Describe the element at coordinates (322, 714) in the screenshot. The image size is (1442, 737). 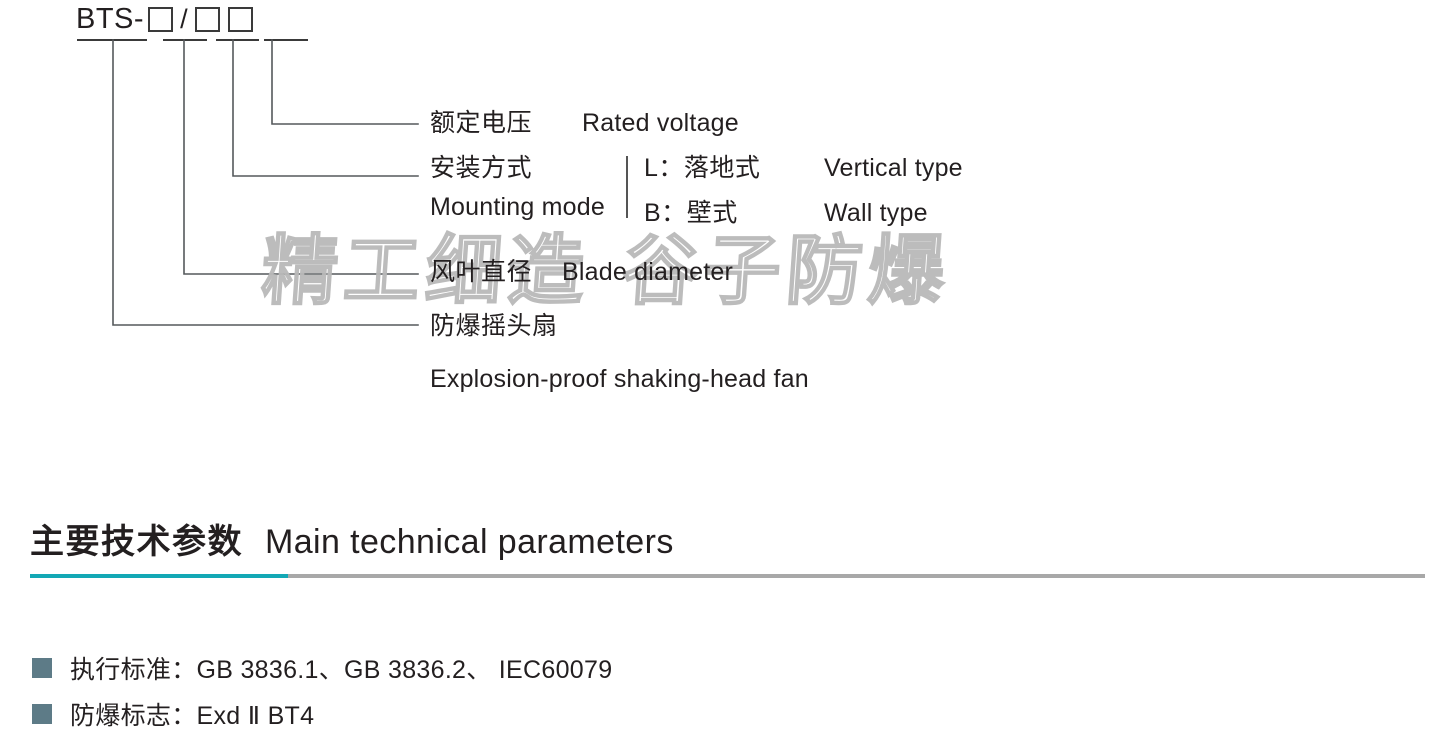
I see `list-item: 防爆标志：Exd Ⅱ BT4` at that location.